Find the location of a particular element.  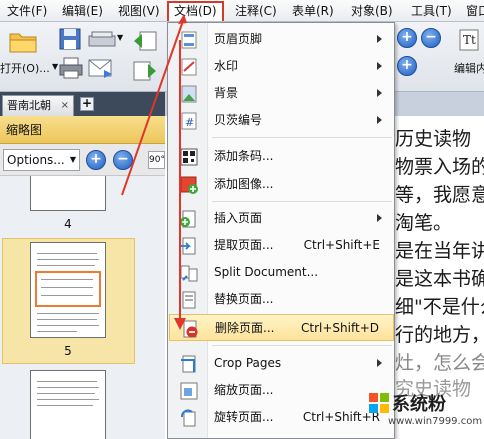

annotation-arrows is located at coordinates (154, 172).